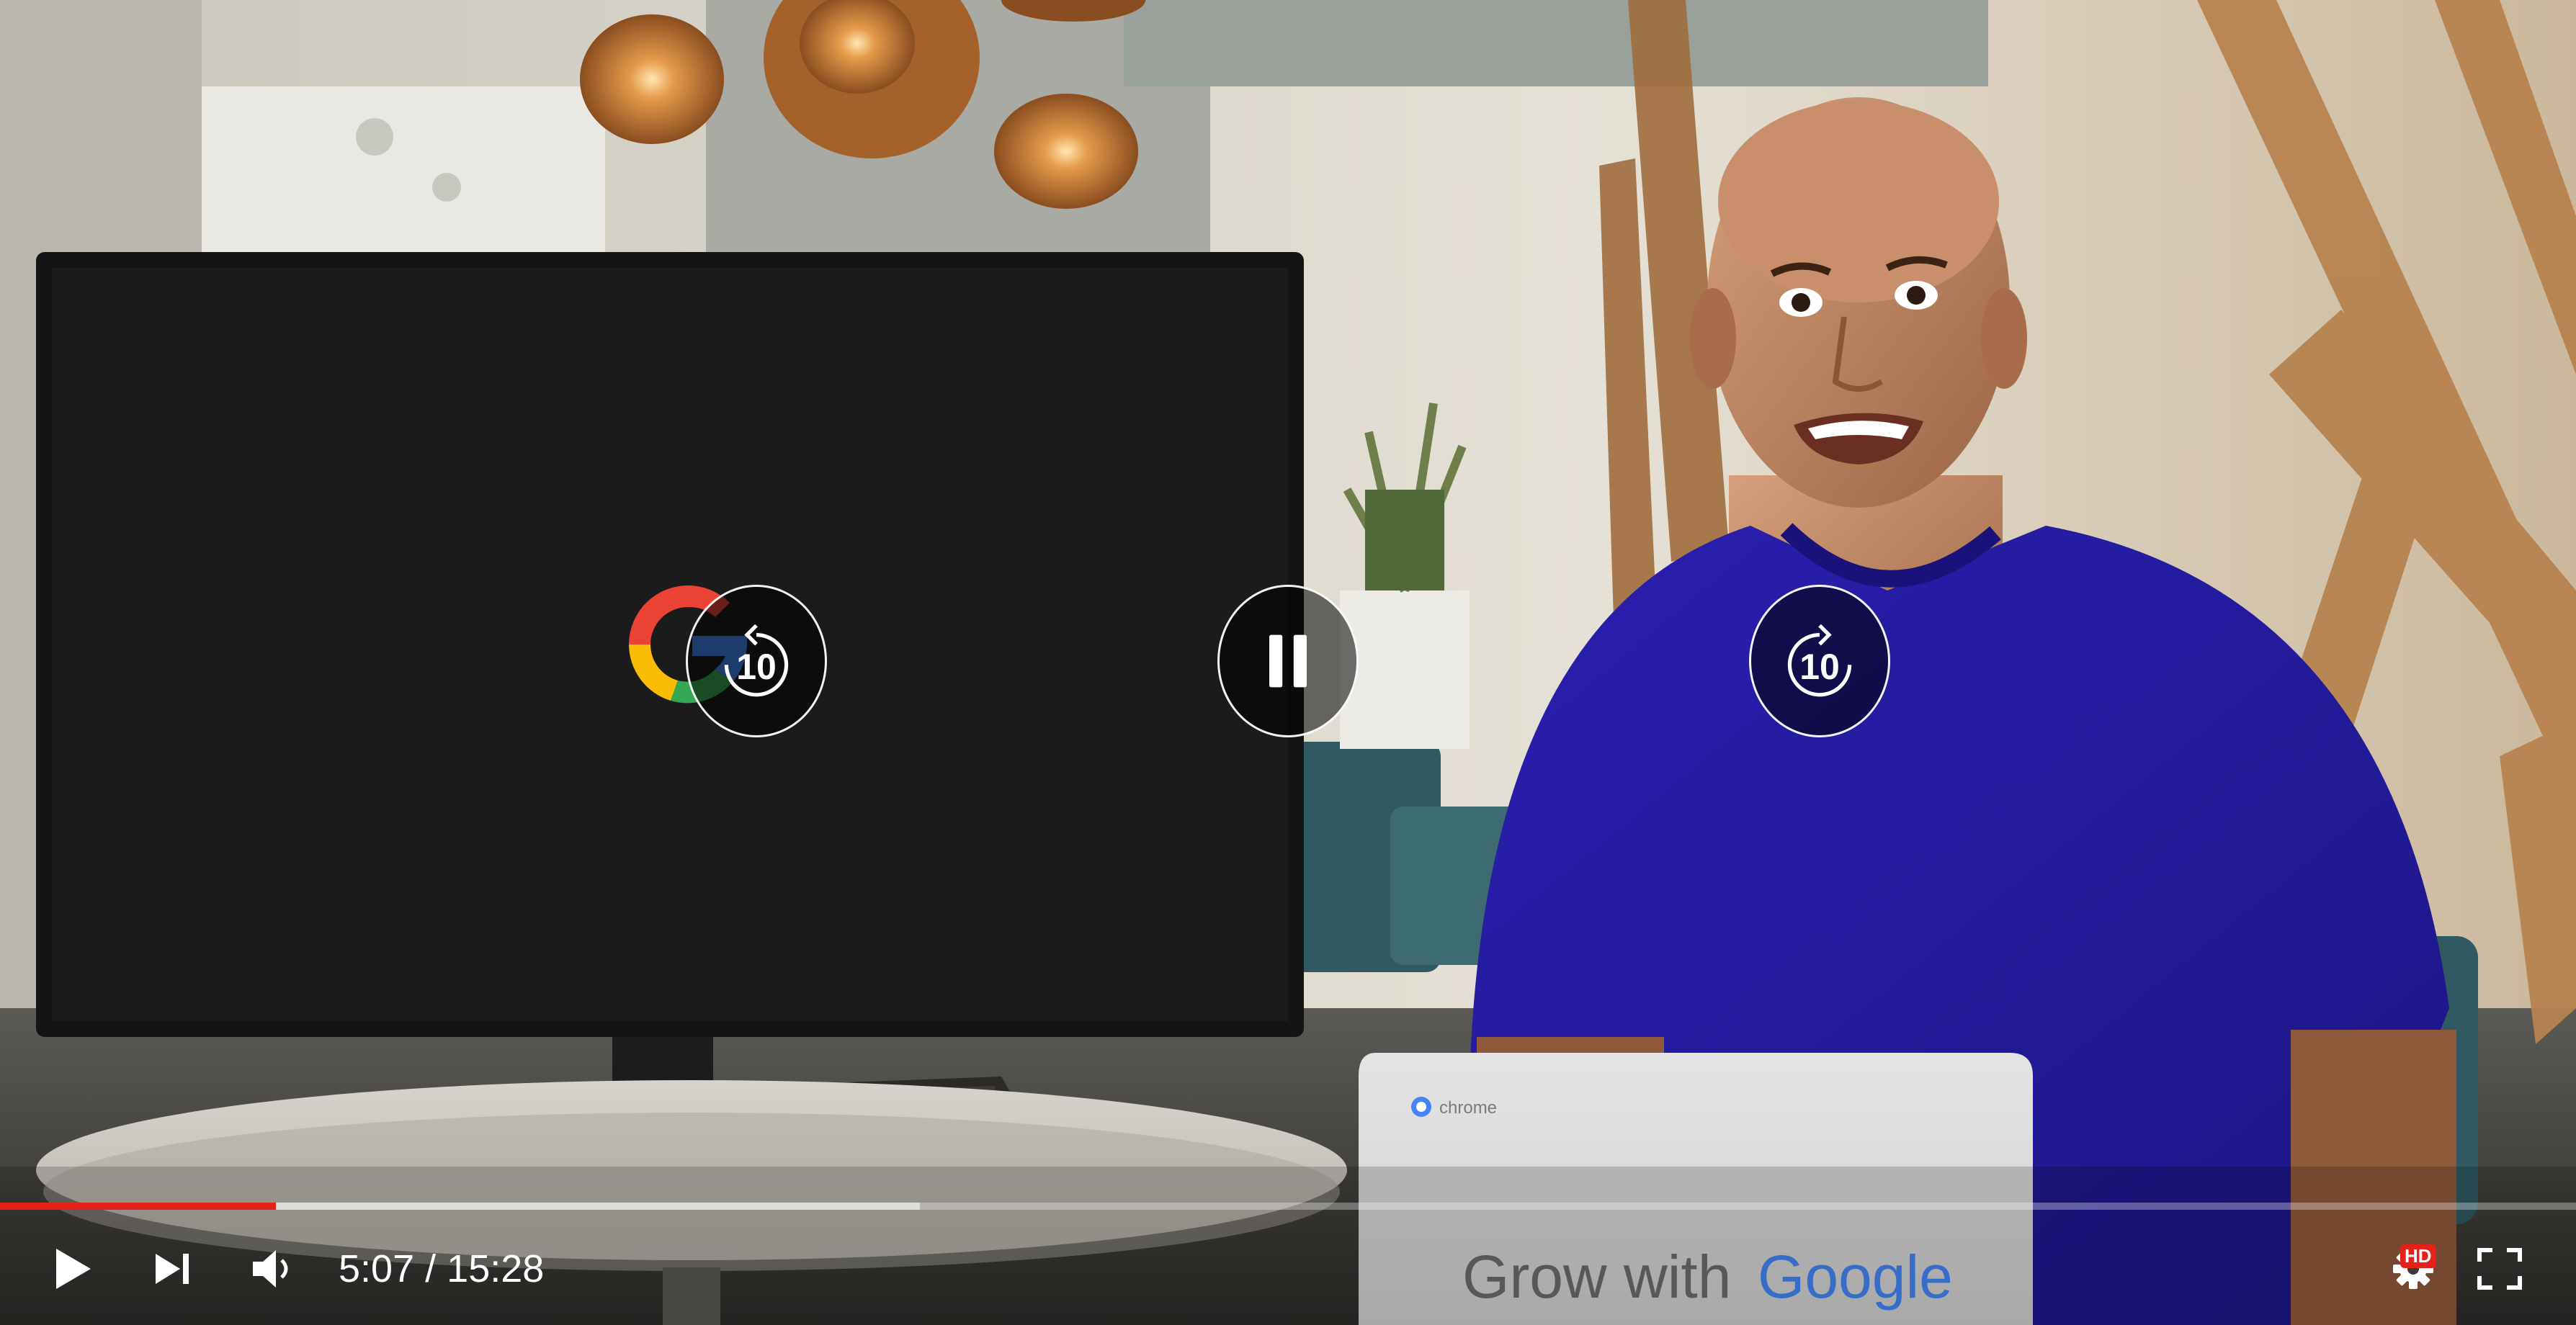 The width and height of the screenshot is (2576, 1325). Describe the element at coordinates (1288, 1205) in the screenshot. I see `progress-bar` at that location.